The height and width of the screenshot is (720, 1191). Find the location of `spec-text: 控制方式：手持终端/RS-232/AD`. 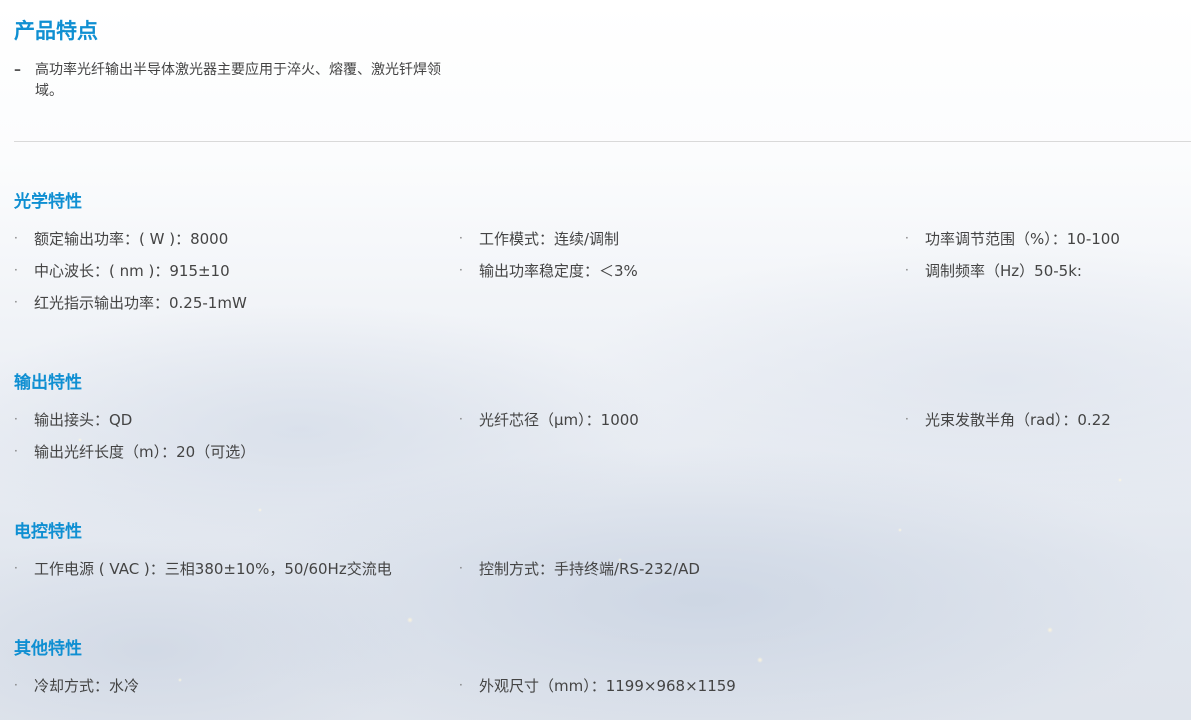

spec-text: 控制方式：手持终端/RS-232/AD is located at coordinates (589, 569).